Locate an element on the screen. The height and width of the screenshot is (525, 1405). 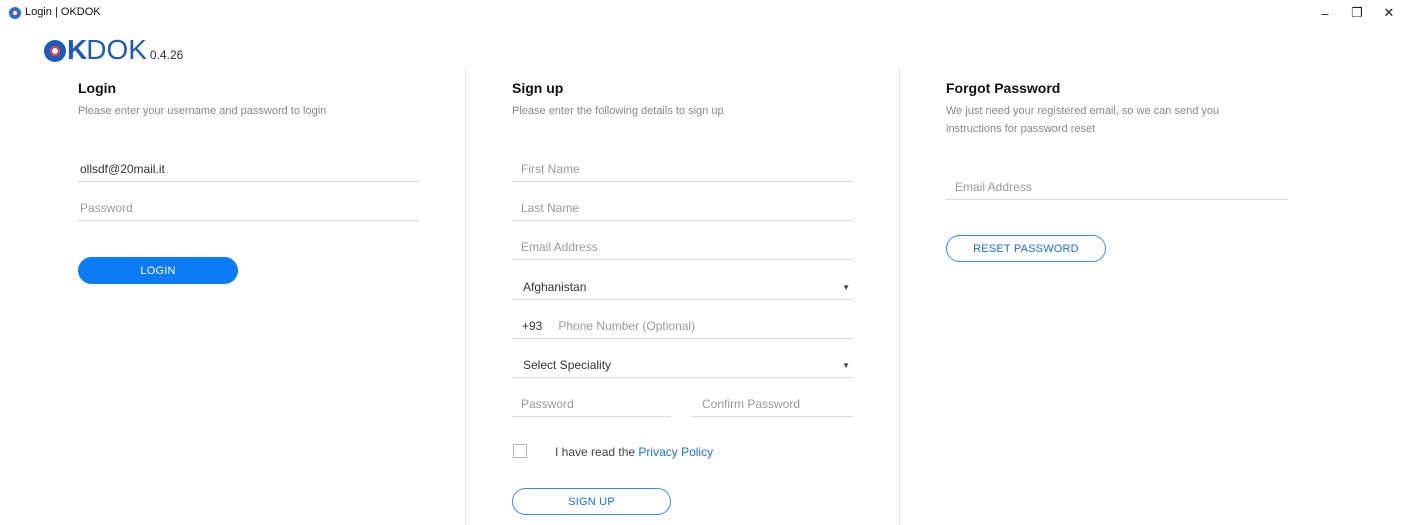
phone-input: +93 Phone Number (Optional) is located at coordinates (682, 326).